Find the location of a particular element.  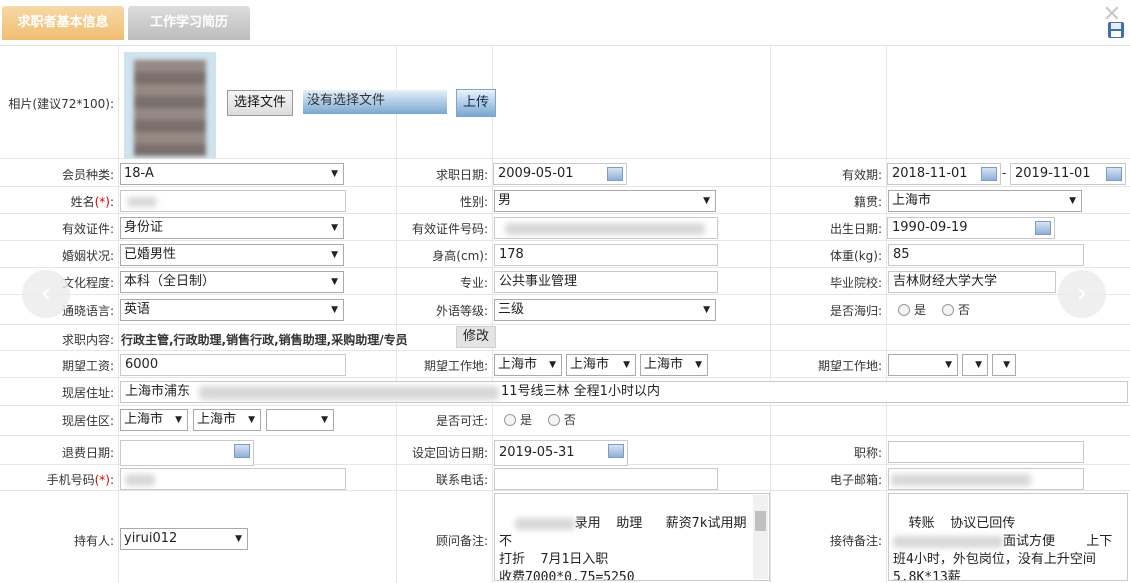

work-city-2-select: ▼ is located at coordinates (975, 365).